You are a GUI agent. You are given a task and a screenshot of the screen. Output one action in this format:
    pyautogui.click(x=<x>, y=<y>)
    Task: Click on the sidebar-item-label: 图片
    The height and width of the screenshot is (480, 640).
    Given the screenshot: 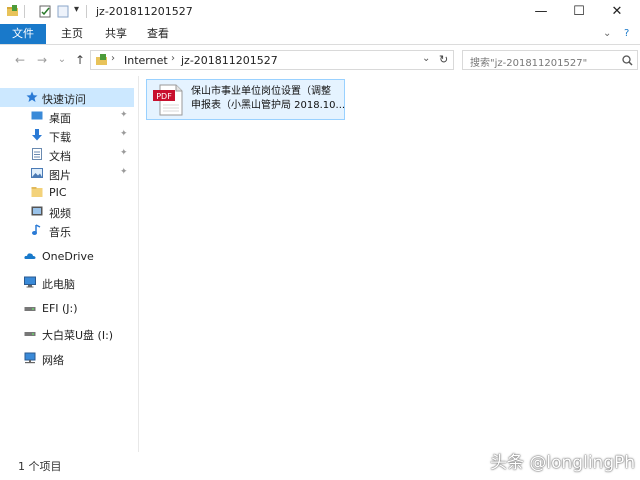 What is the action you would take?
    pyautogui.click(x=60, y=175)
    